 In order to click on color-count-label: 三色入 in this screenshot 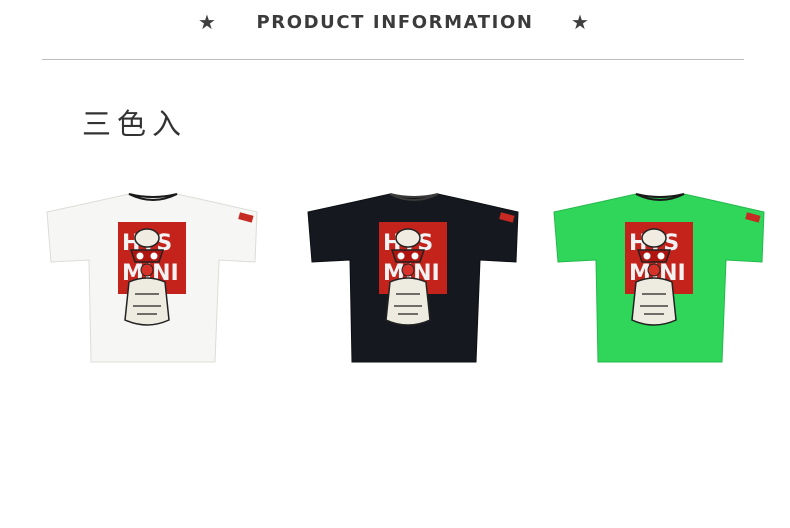, I will do `click(135, 124)`.